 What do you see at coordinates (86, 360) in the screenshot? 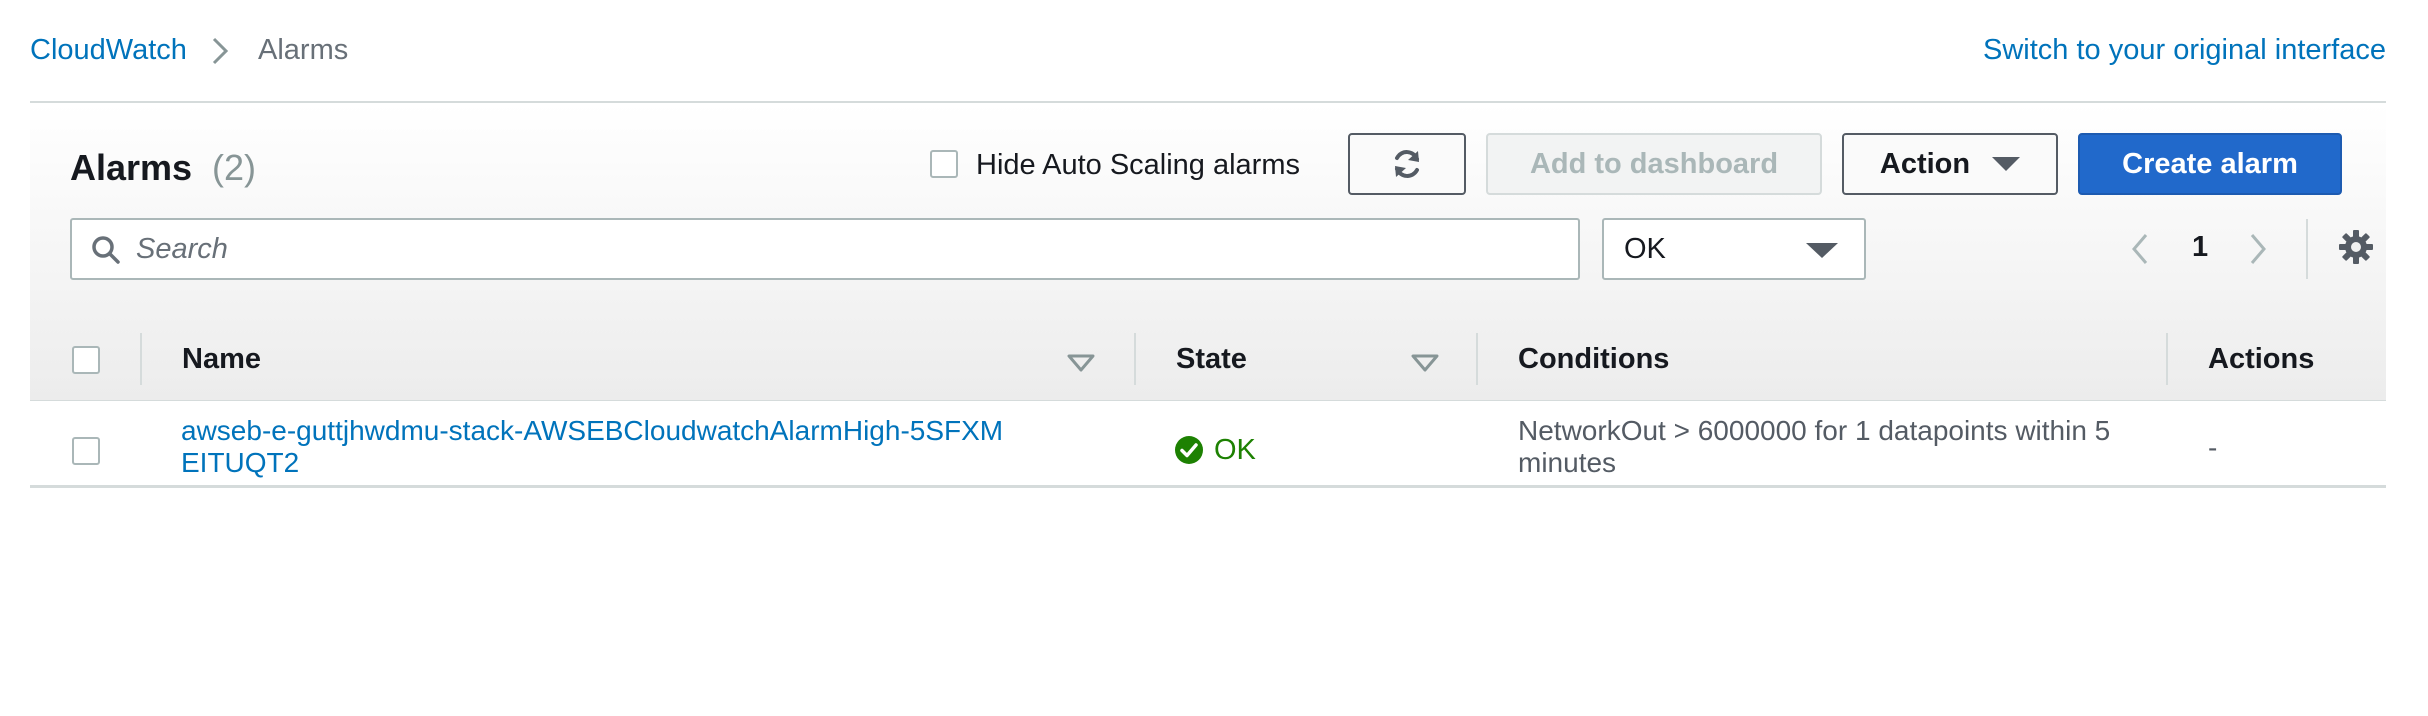
I see `select-all-checkbox` at bounding box center [86, 360].